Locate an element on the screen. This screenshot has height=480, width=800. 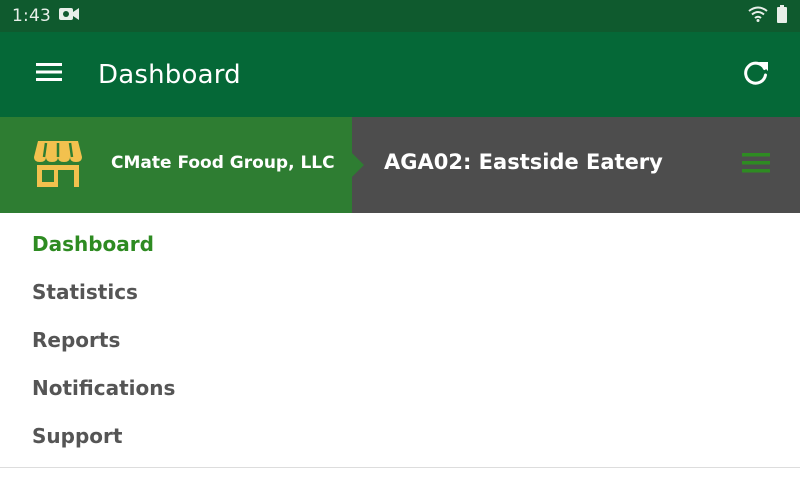
company-selector: CMate Food Group, LLC is located at coordinates (182, 165).